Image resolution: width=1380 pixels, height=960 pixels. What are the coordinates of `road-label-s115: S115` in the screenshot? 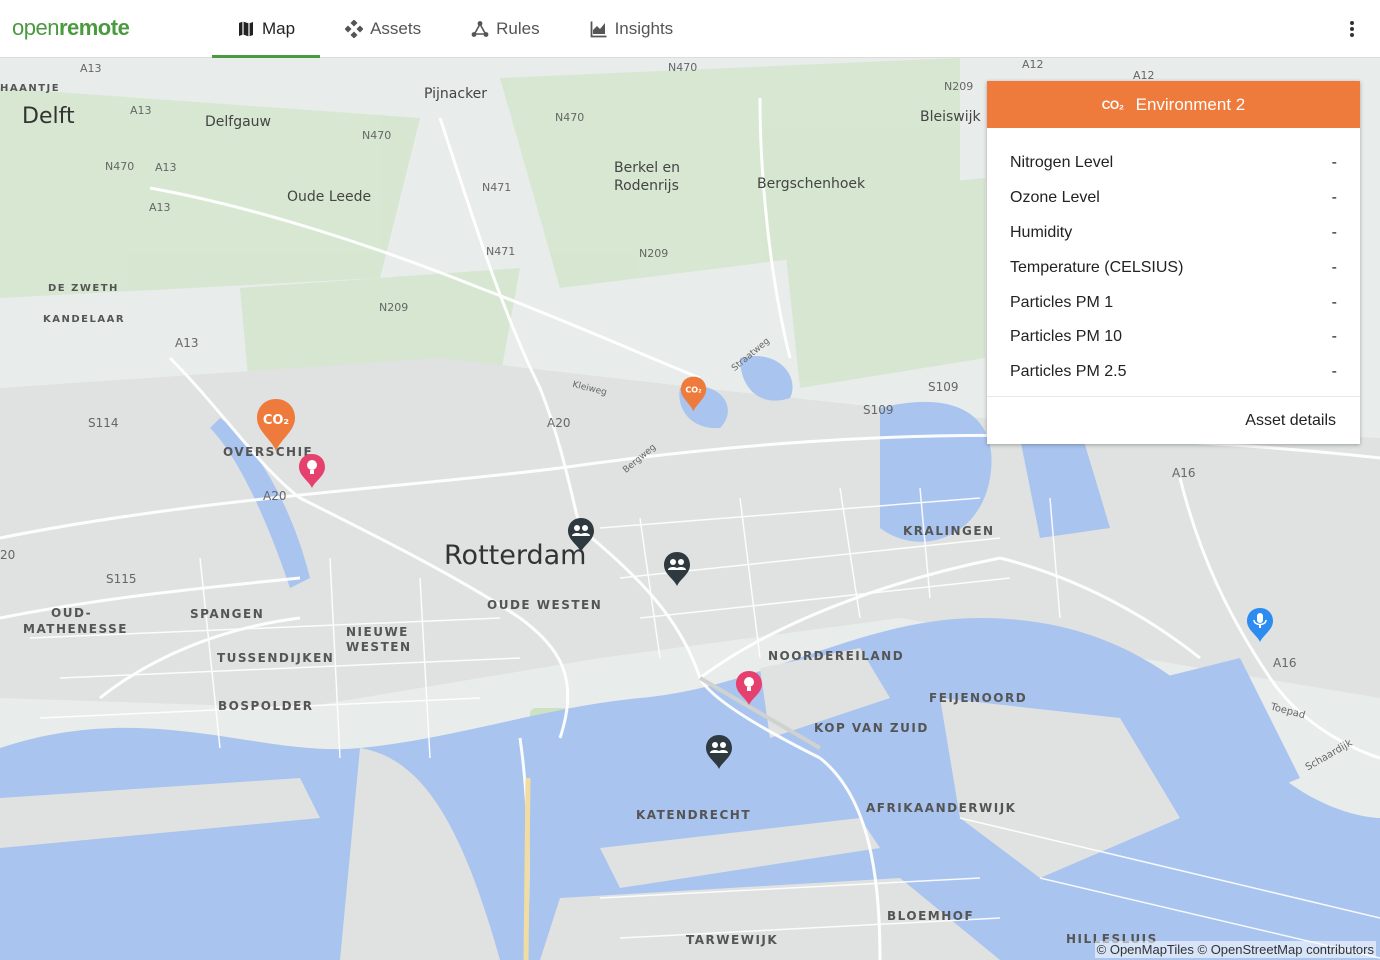 It's located at (121, 579).